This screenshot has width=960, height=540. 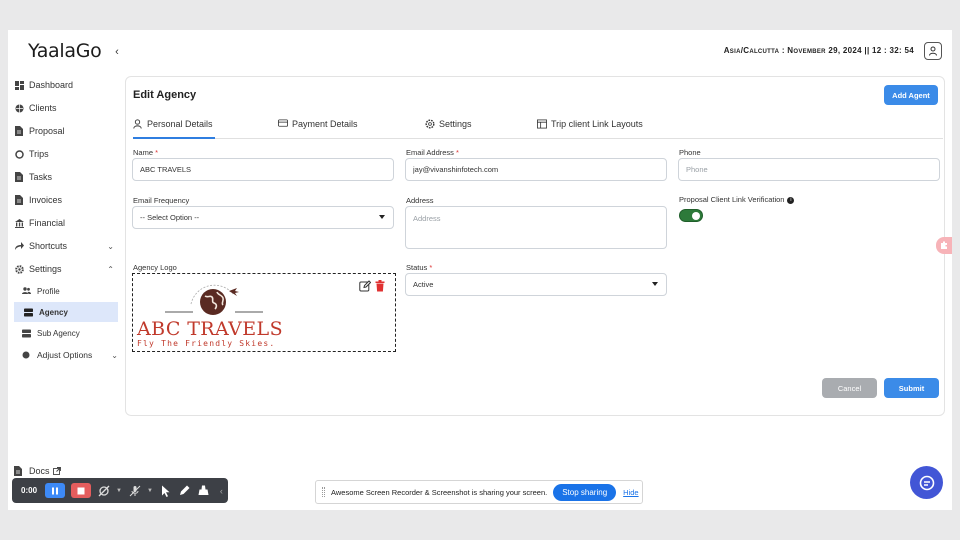 What do you see at coordinates (66, 200) in the screenshot?
I see `sidebar-item-invoices: Invoices` at bounding box center [66, 200].